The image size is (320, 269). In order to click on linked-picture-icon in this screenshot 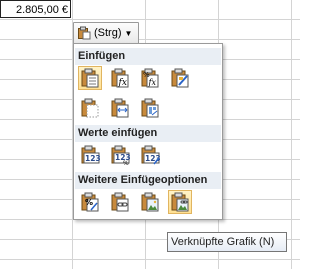, I will do `click(180, 202)`.